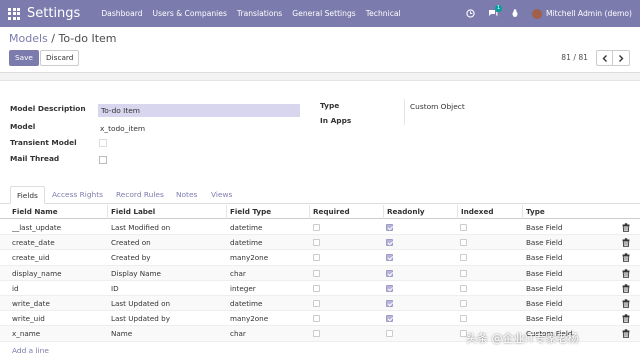  Describe the element at coordinates (24, 58) in the screenshot. I see `save-button: Save` at that location.